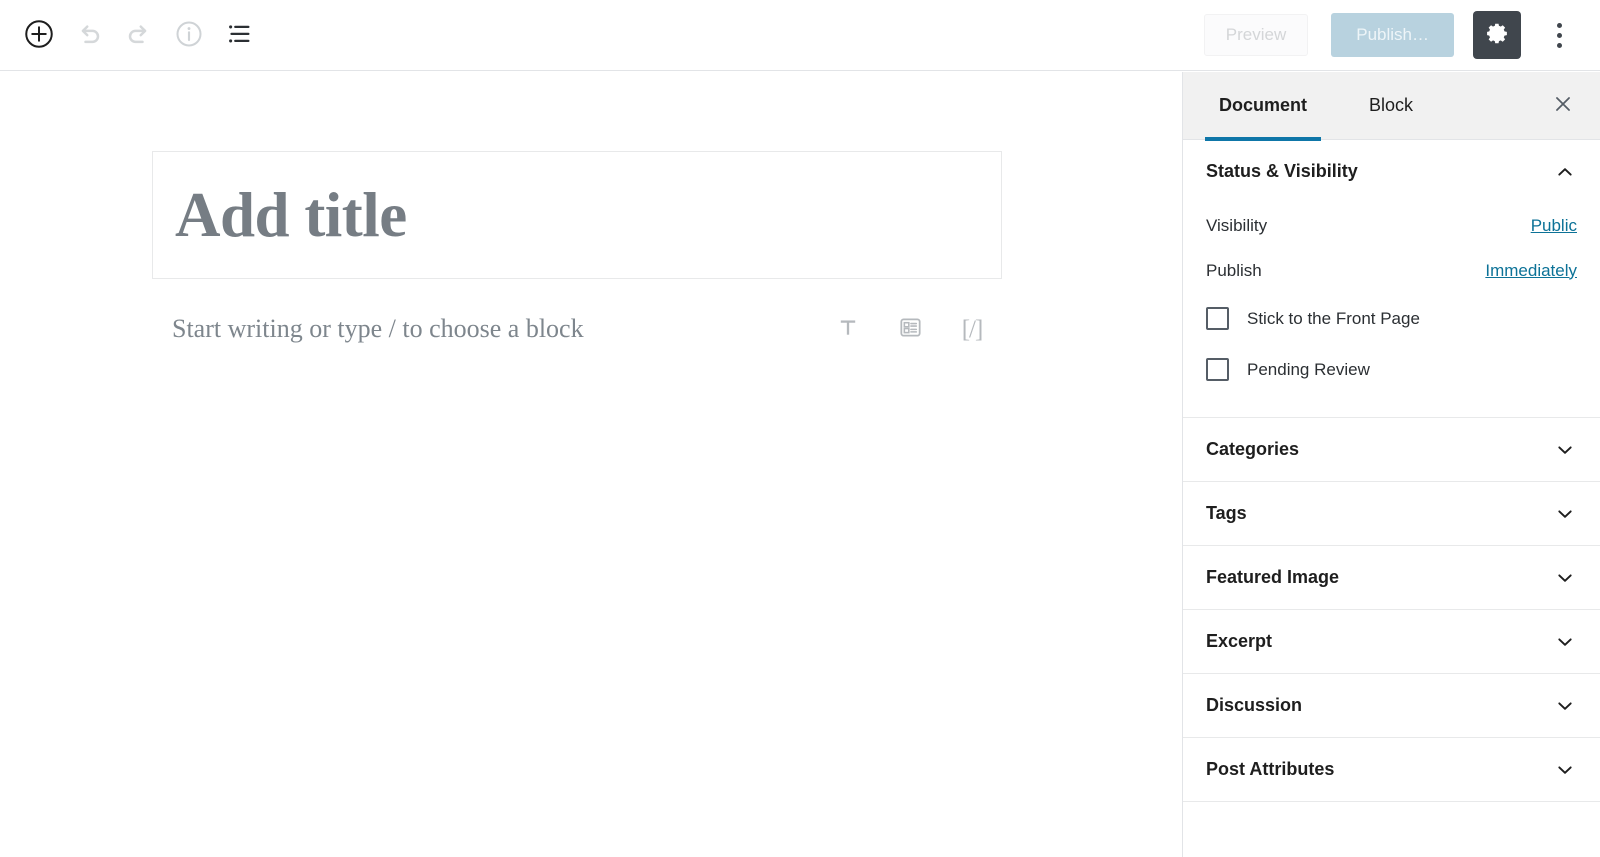  Describe the element at coordinates (1531, 271) in the screenshot. I see `publish-date-button: Immediately` at that location.